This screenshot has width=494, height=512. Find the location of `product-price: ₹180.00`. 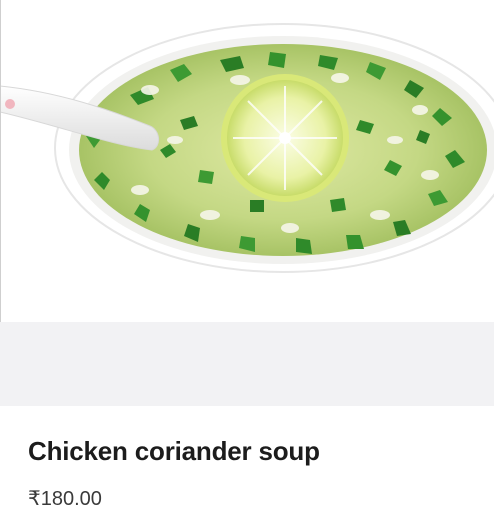

product-price: ₹180.00 is located at coordinates (65, 499).